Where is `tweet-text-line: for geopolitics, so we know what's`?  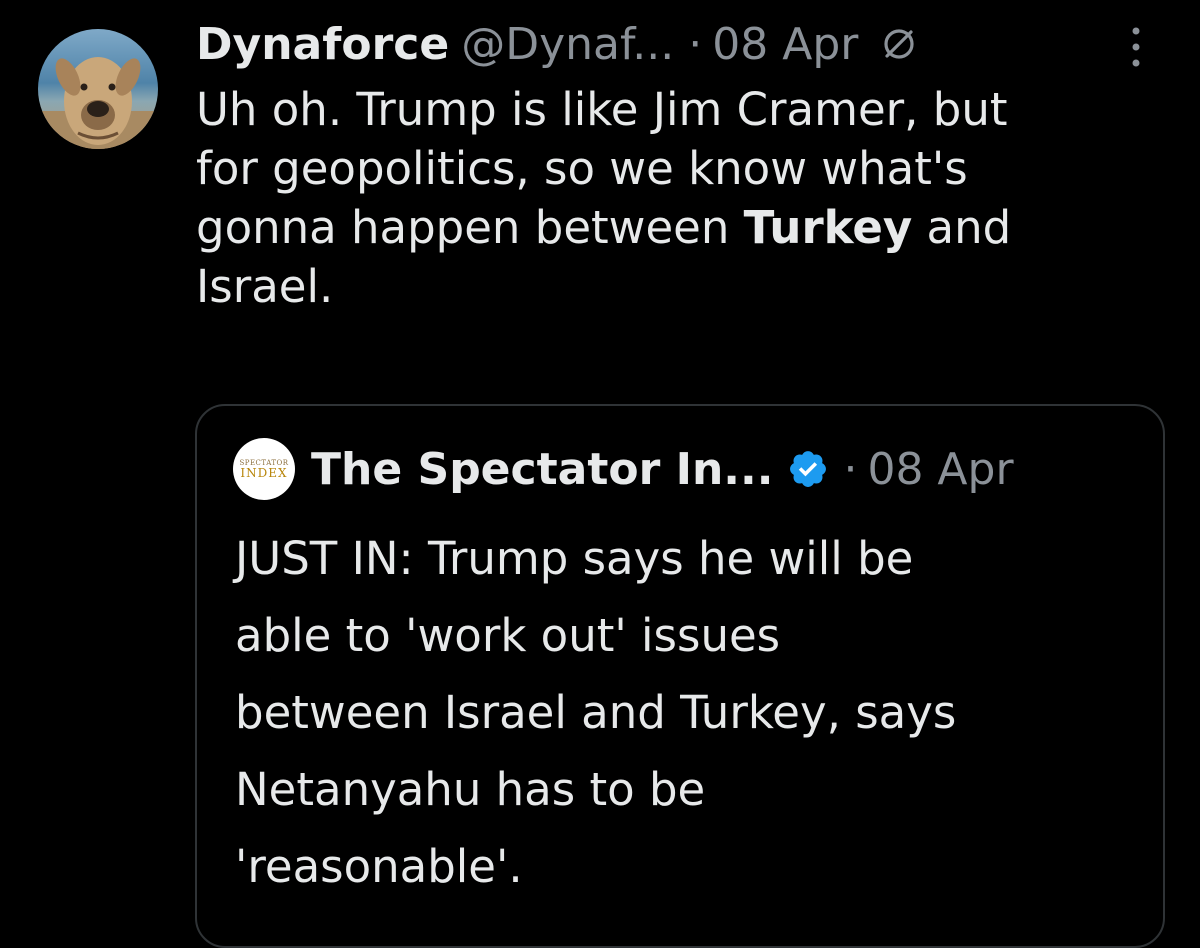
tweet-text-line: for geopolitics, so we know what's is located at coordinates (582, 168).